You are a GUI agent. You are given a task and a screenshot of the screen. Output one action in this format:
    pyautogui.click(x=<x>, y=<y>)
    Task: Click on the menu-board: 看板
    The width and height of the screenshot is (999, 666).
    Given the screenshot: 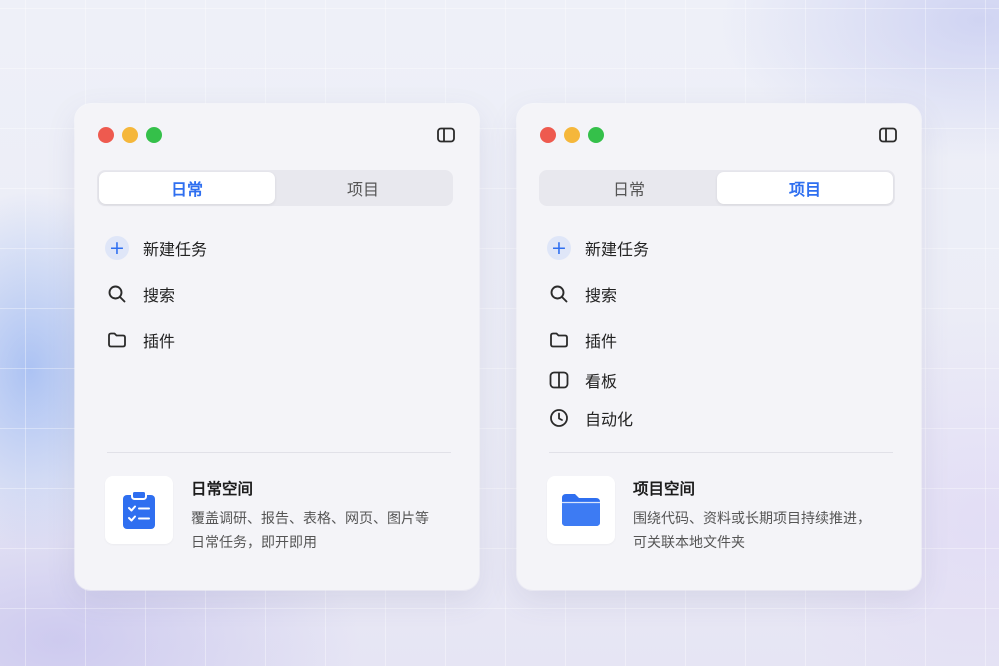 What is the action you would take?
    pyautogui.click(x=717, y=380)
    